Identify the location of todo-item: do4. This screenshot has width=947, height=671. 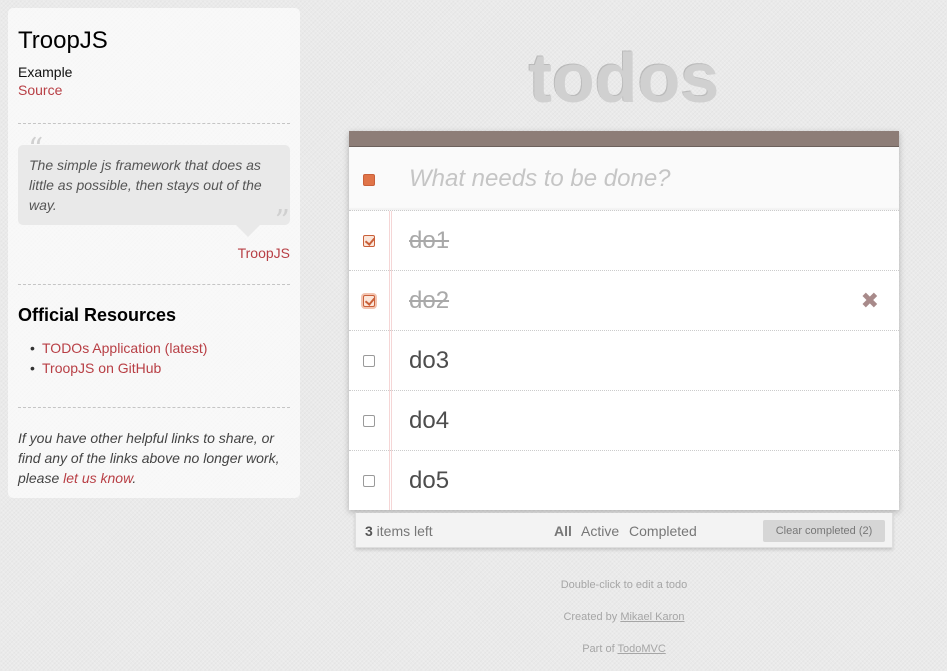
(624, 421).